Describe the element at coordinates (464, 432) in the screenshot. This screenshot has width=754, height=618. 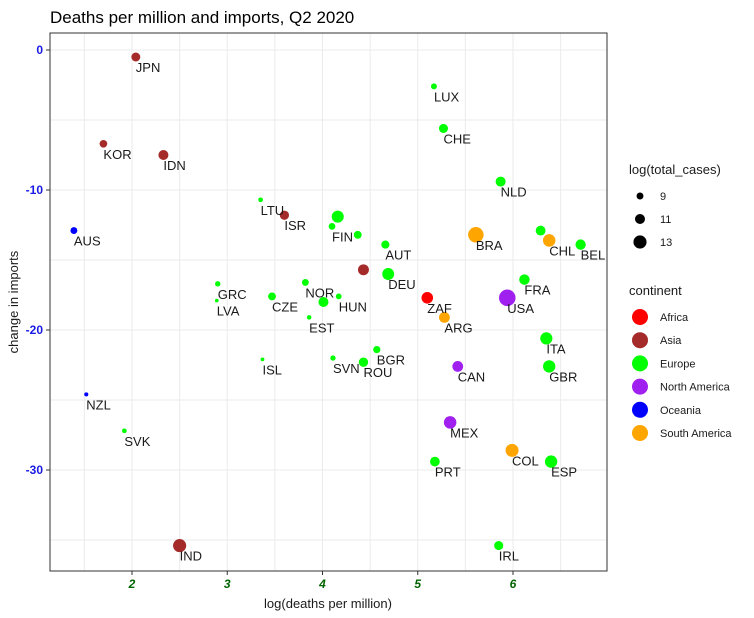
I see `point-label: MEX` at that location.